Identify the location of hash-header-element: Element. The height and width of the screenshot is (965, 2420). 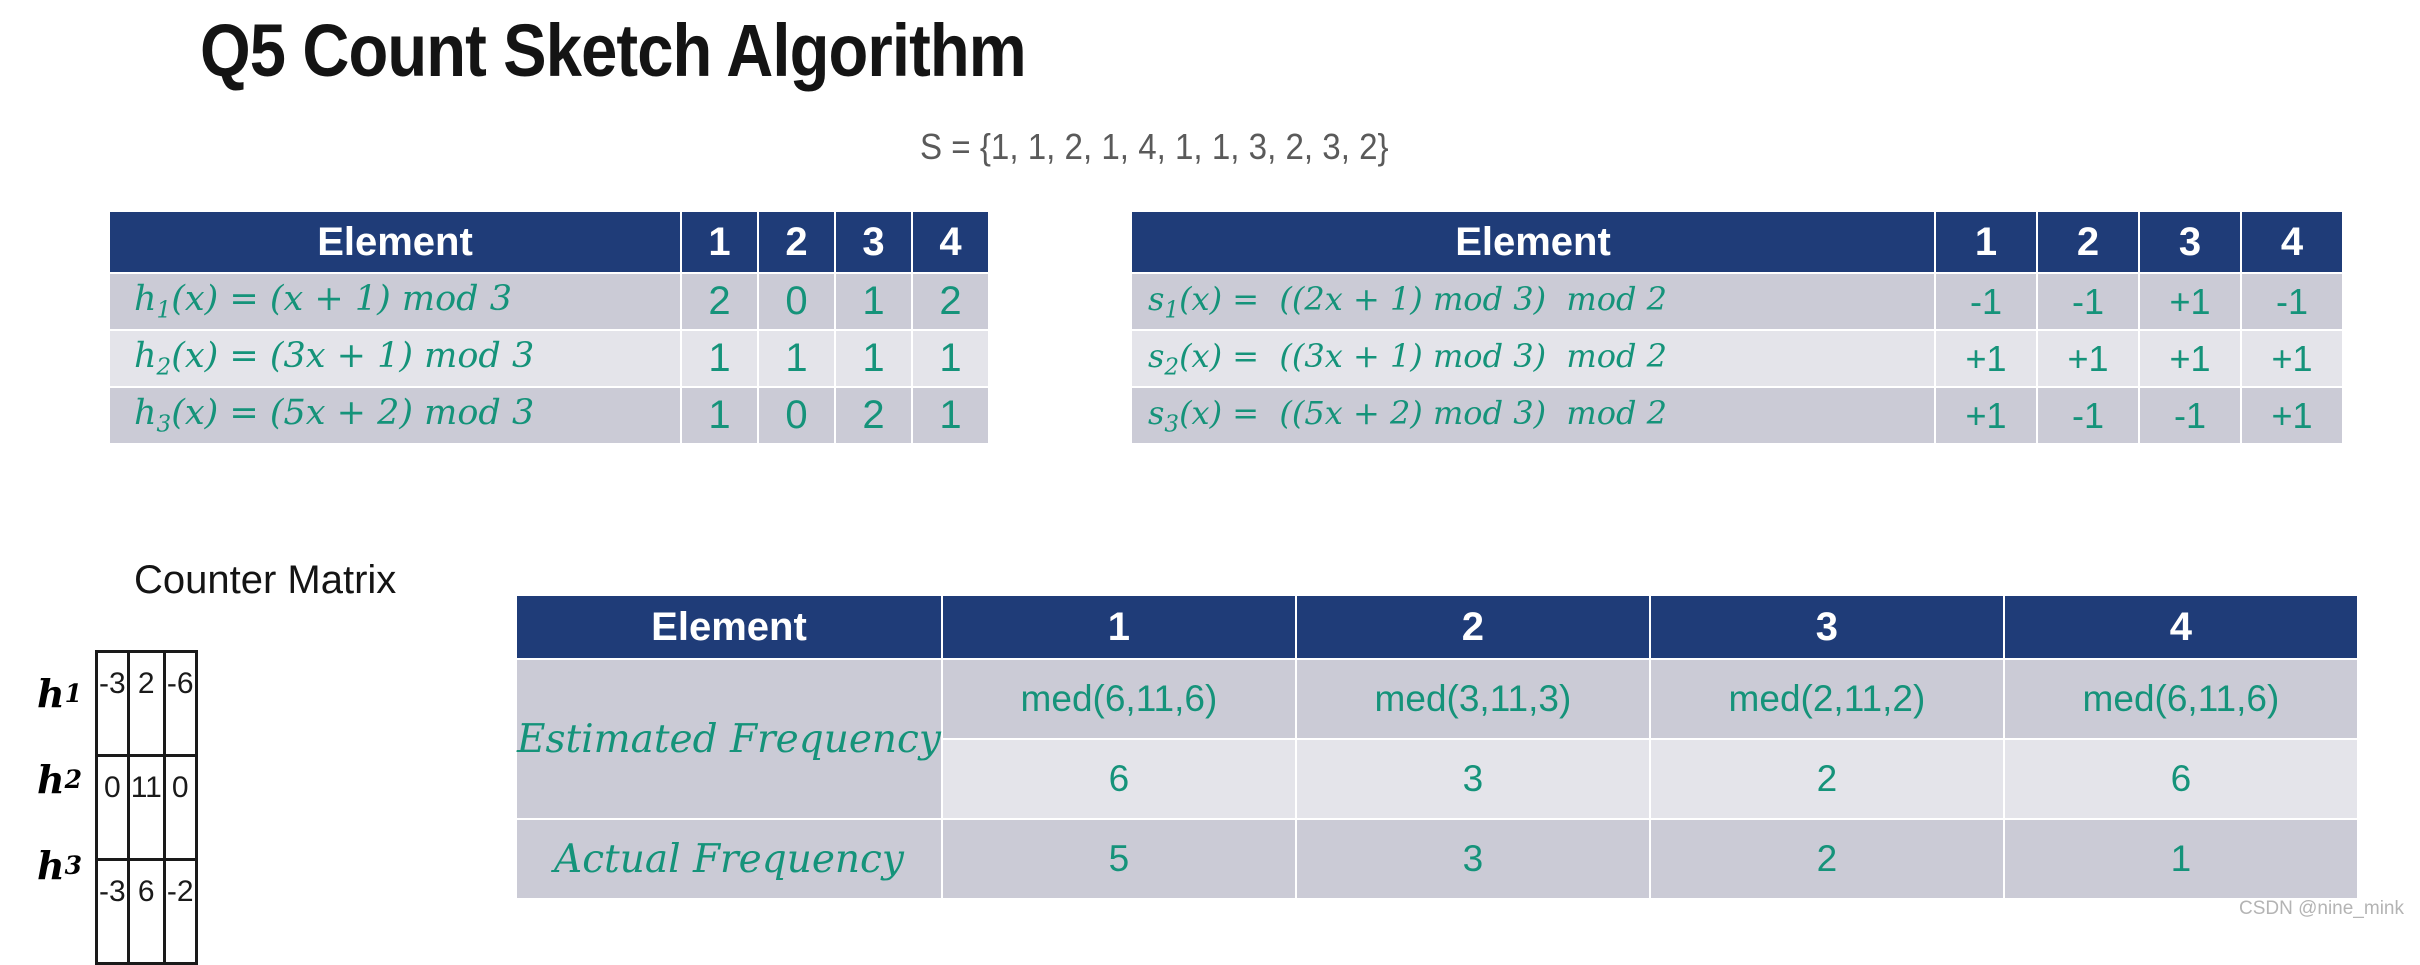
(395, 242).